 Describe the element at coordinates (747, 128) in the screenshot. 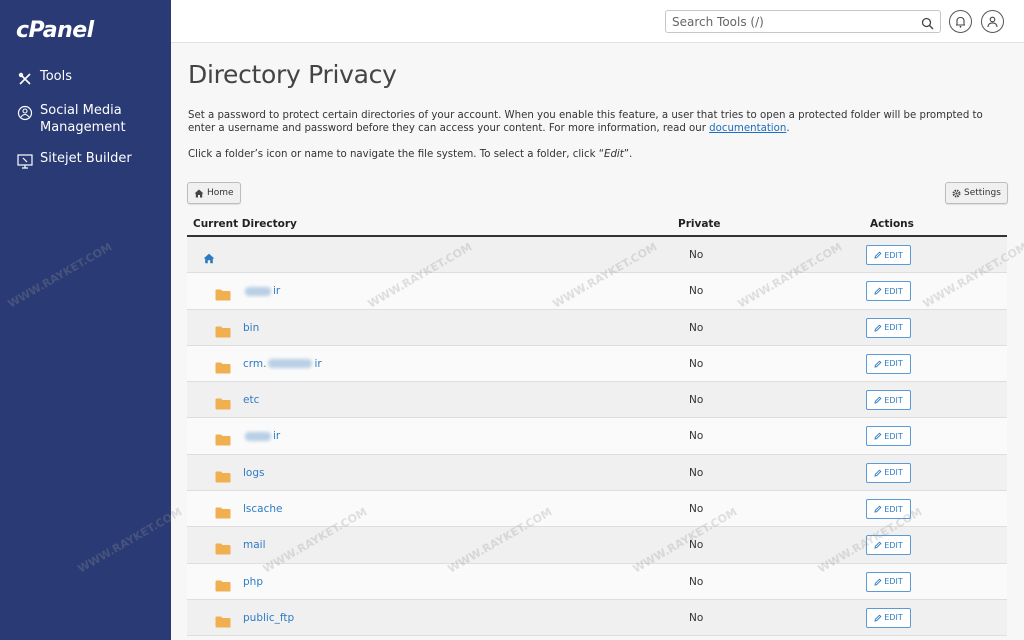

I see `documentation-link: documentation` at that location.